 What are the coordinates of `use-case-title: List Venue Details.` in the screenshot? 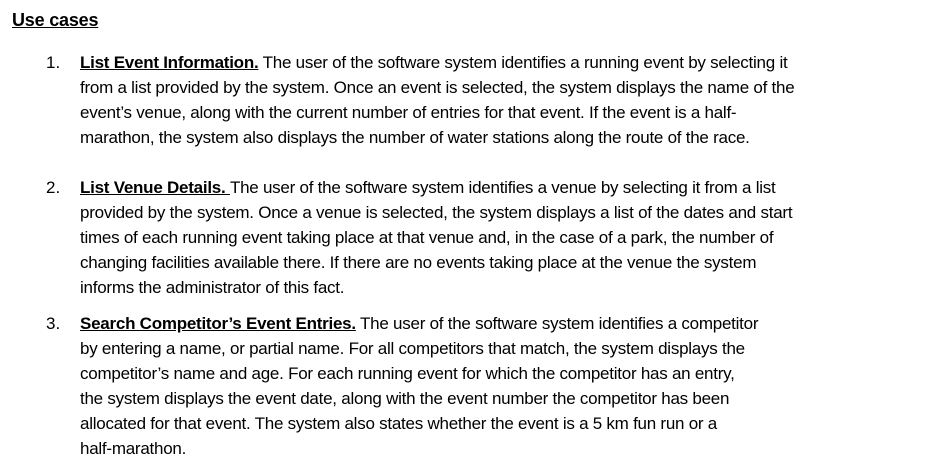 It's located at (155, 187).